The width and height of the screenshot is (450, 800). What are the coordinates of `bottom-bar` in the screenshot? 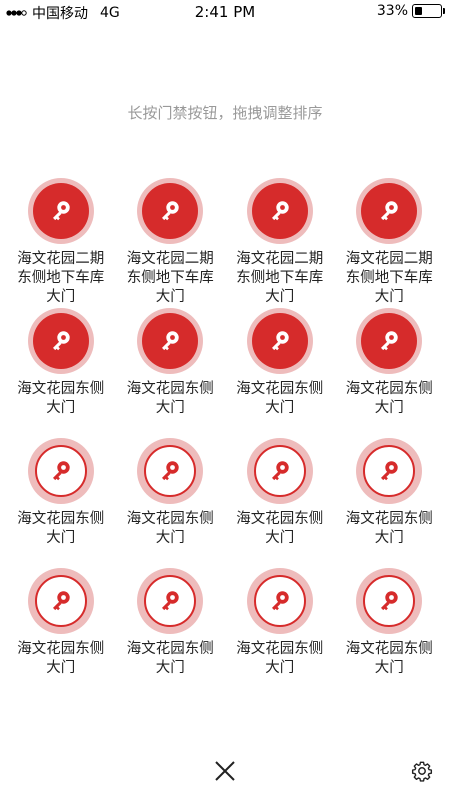 It's located at (225, 770).